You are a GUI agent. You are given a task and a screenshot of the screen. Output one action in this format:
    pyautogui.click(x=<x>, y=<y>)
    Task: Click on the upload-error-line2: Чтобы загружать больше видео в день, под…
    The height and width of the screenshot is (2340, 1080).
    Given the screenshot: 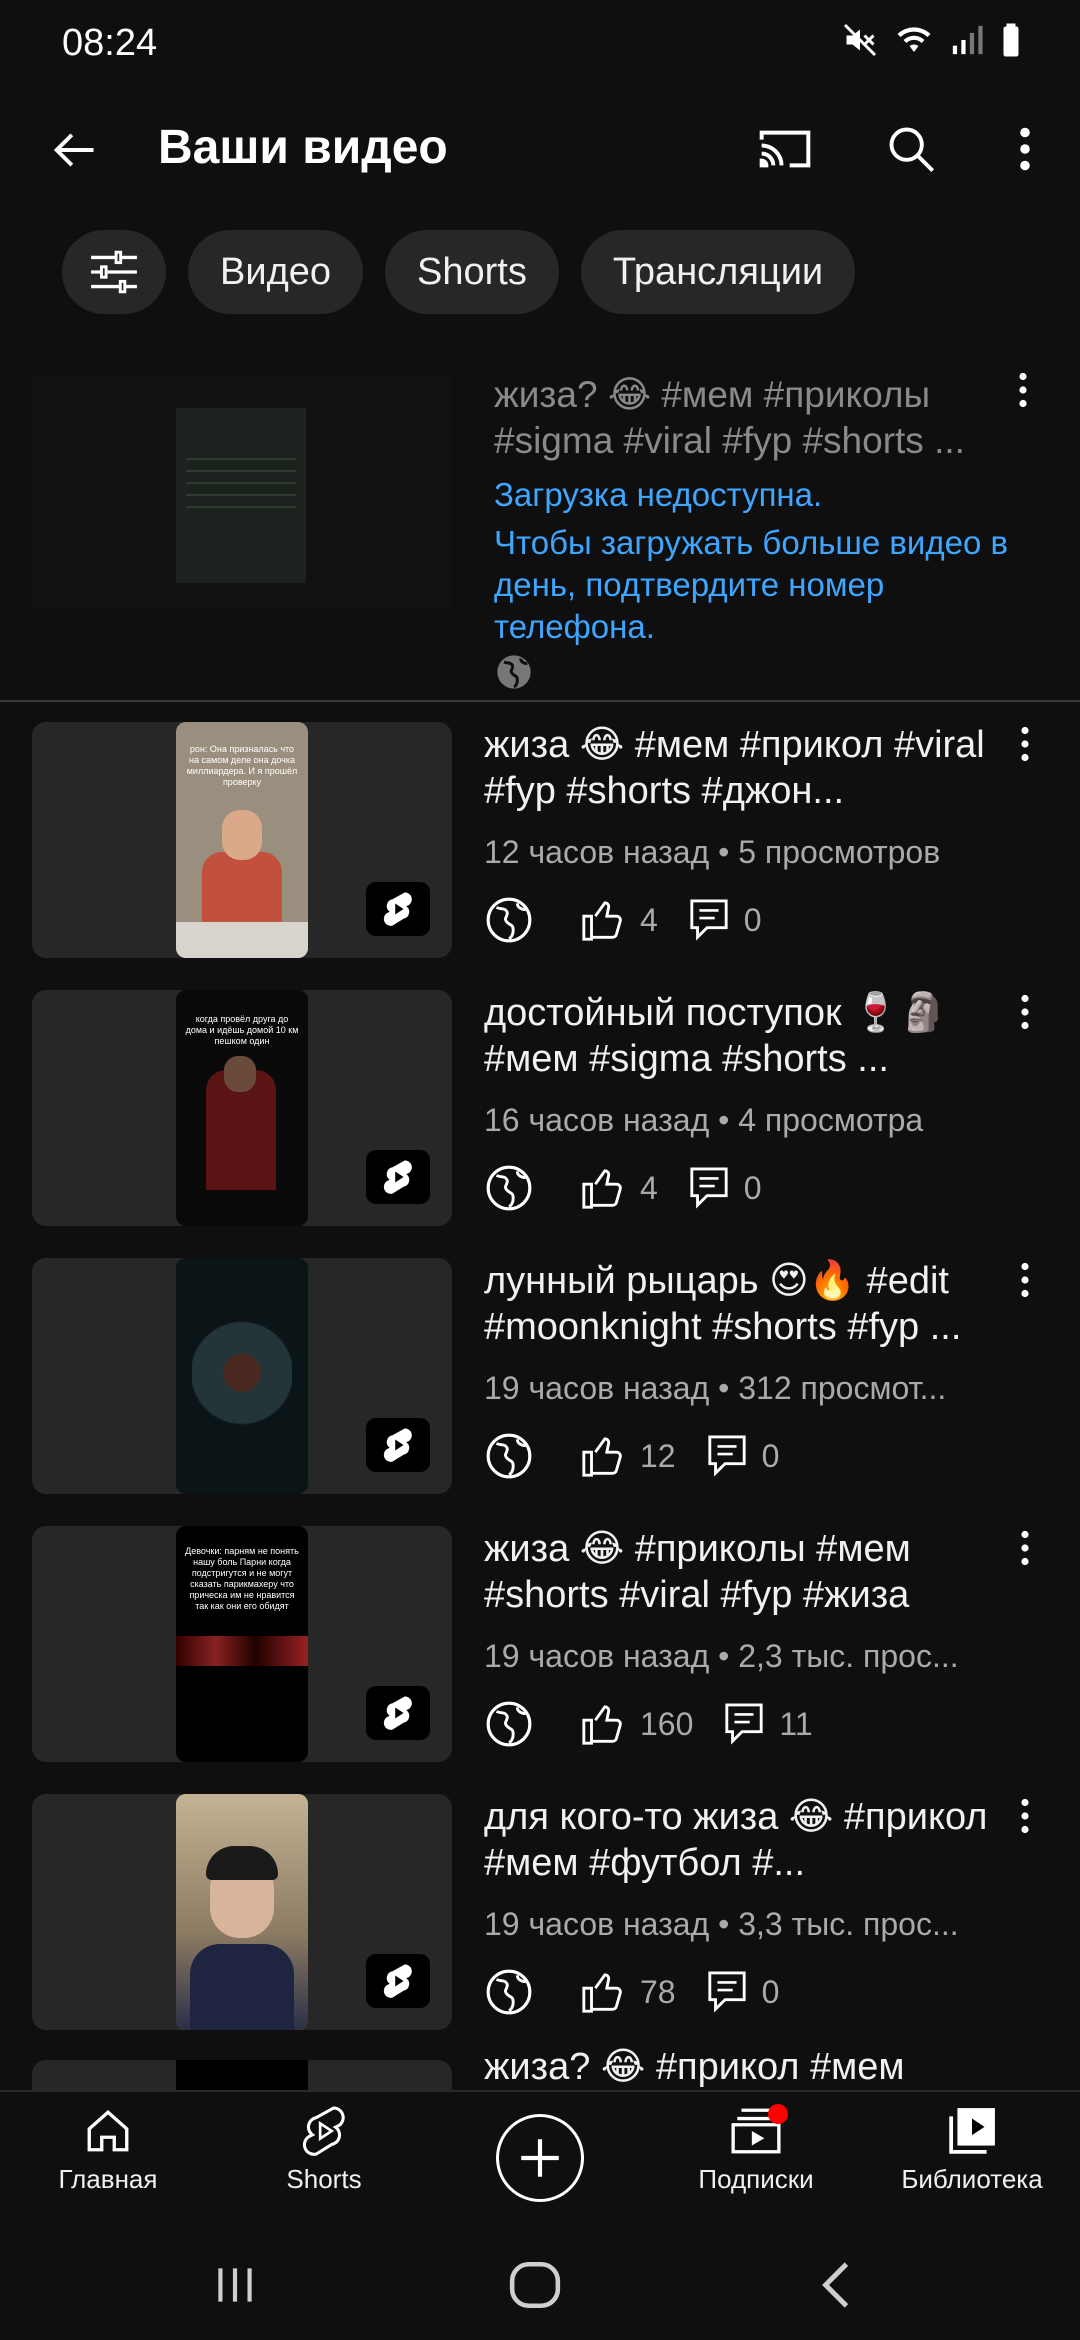 What is the action you would take?
    pyautogui.click(x=764, y=585)
    